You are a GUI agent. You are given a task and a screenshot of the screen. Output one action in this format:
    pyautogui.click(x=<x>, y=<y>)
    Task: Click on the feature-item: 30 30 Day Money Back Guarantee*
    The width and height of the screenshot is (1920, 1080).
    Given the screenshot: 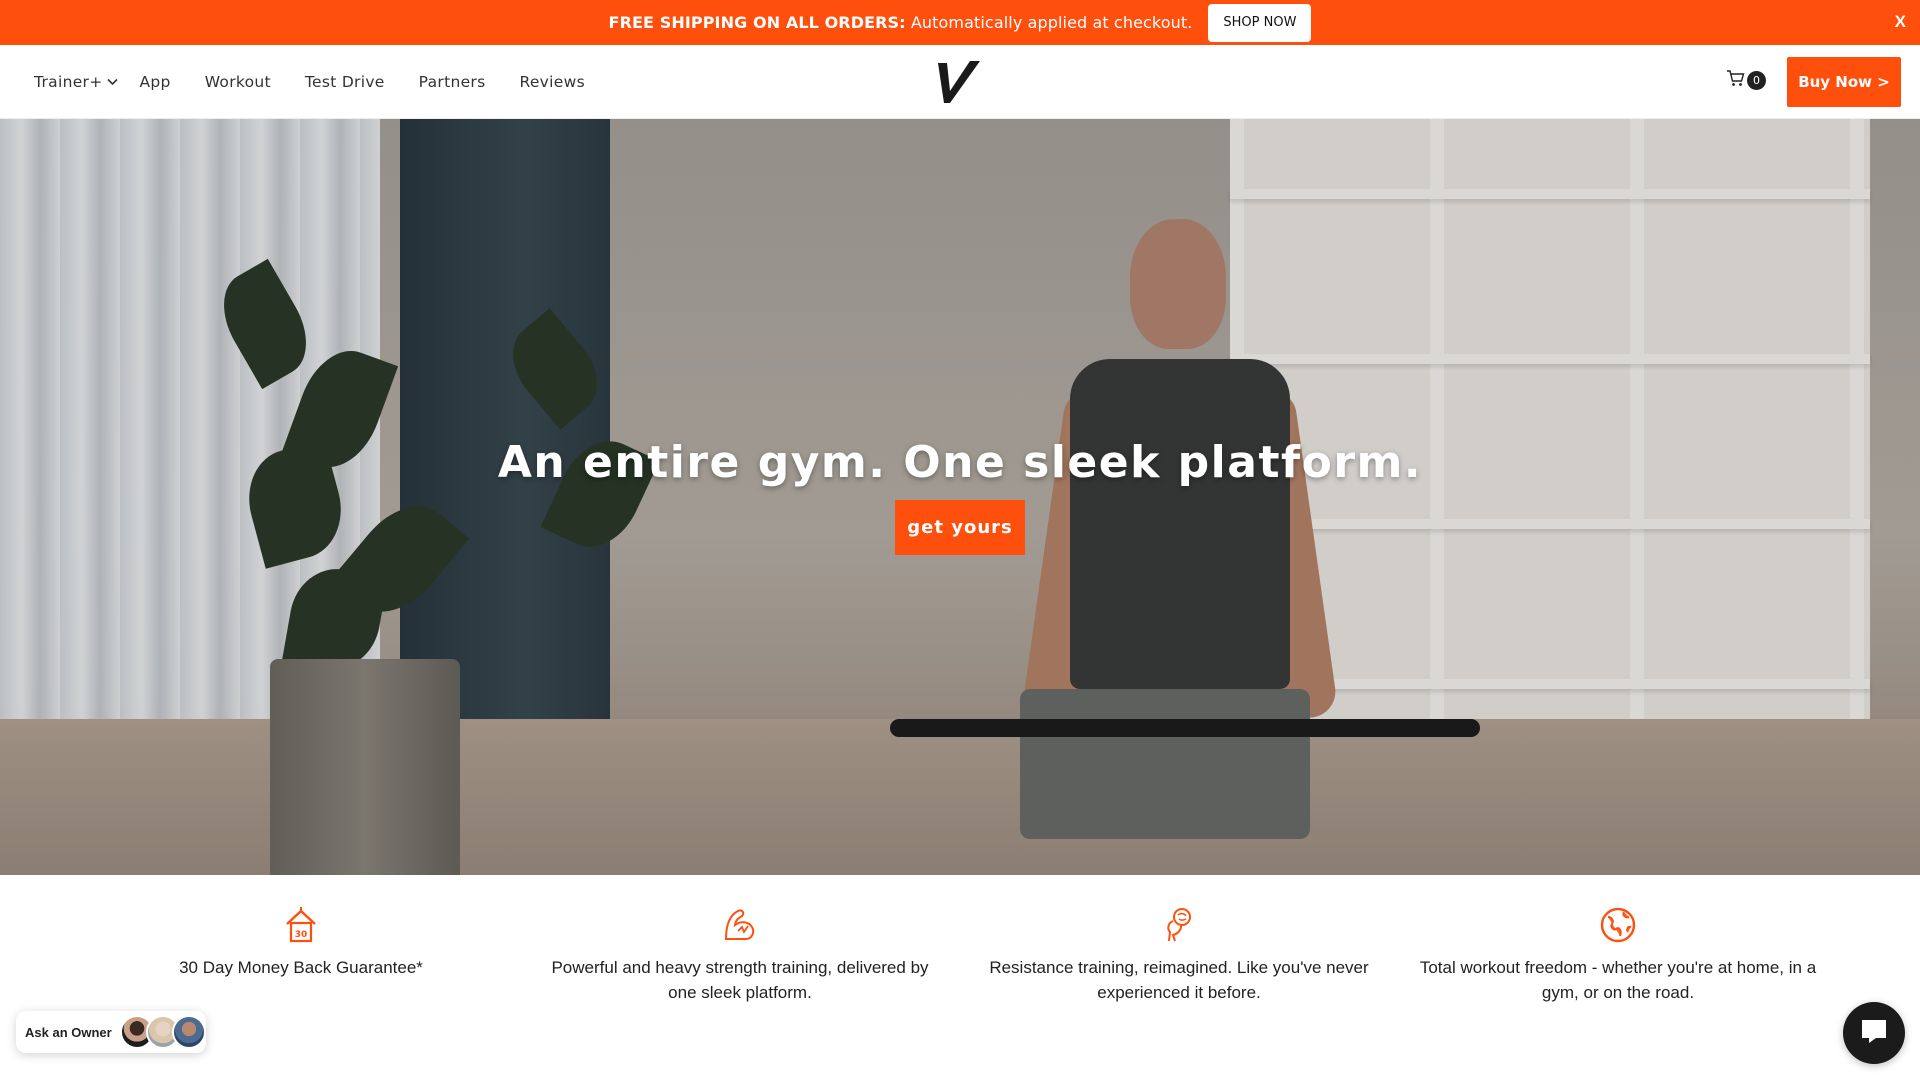 What is the action you would take?
    pyautogui.click(x=301, y=942)
    